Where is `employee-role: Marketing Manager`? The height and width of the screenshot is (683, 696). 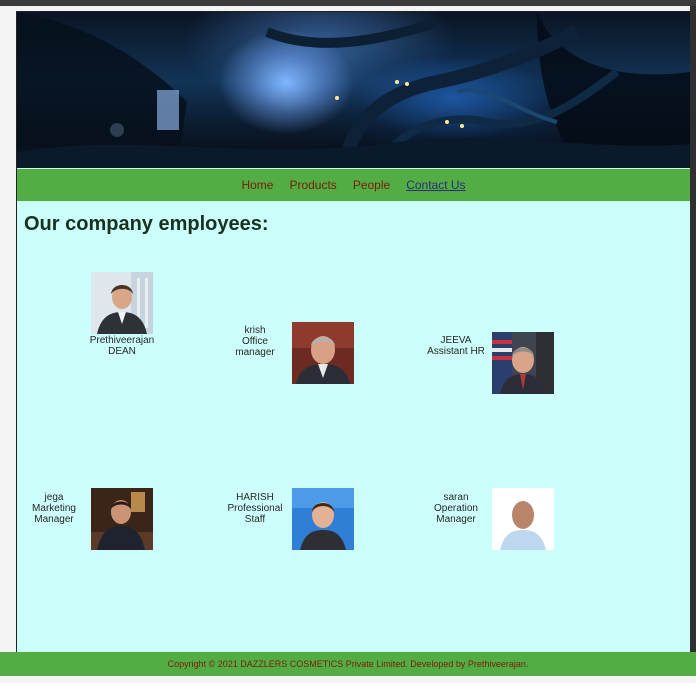
employee-role: Marketing Manager is located at coordinates (54, 514).